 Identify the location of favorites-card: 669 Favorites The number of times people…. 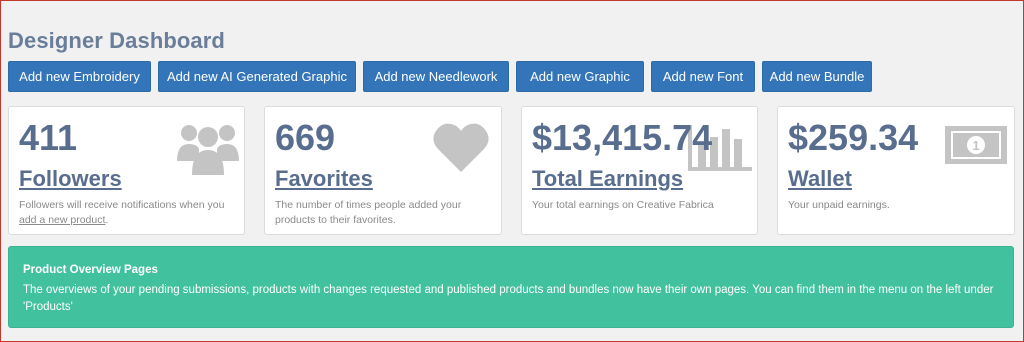
(383, 170).